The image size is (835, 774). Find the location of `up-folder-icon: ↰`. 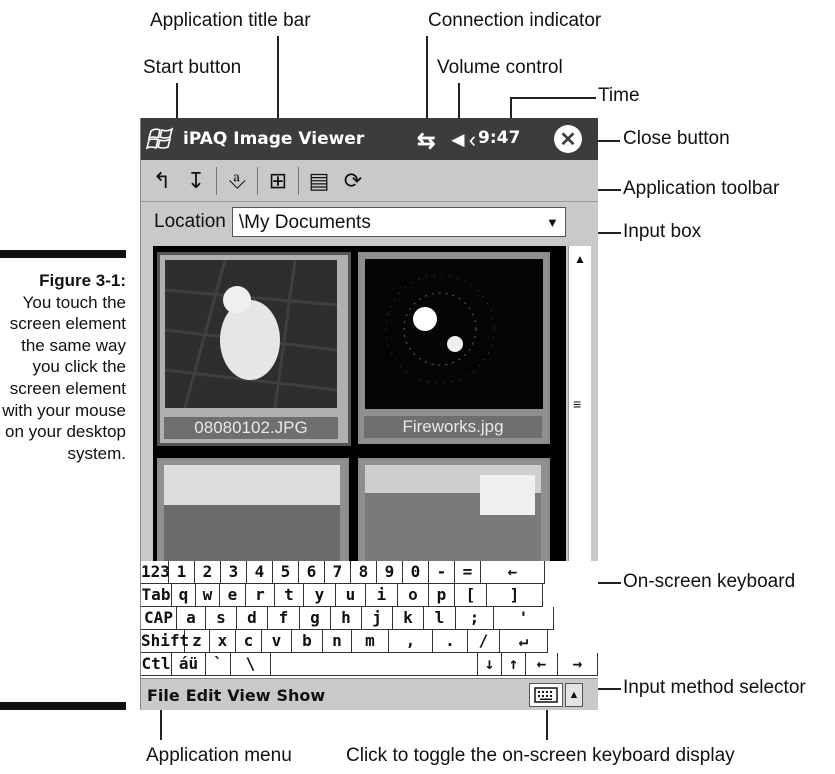

up-folder-icon: ↰ is located at coordinates (162, 181).